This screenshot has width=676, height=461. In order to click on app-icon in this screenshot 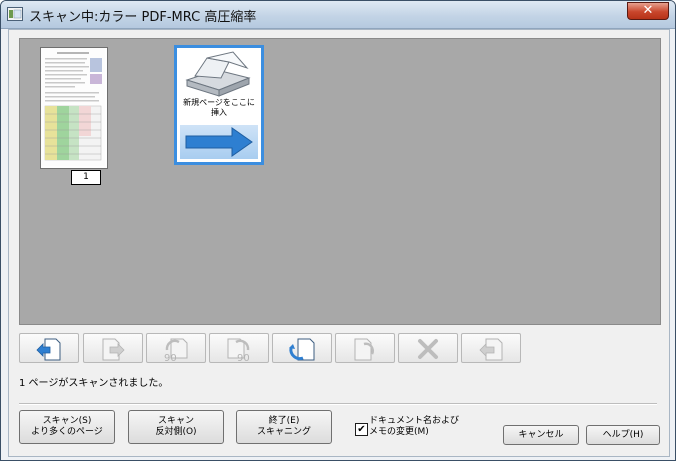, I will do `click(15, 14)`.